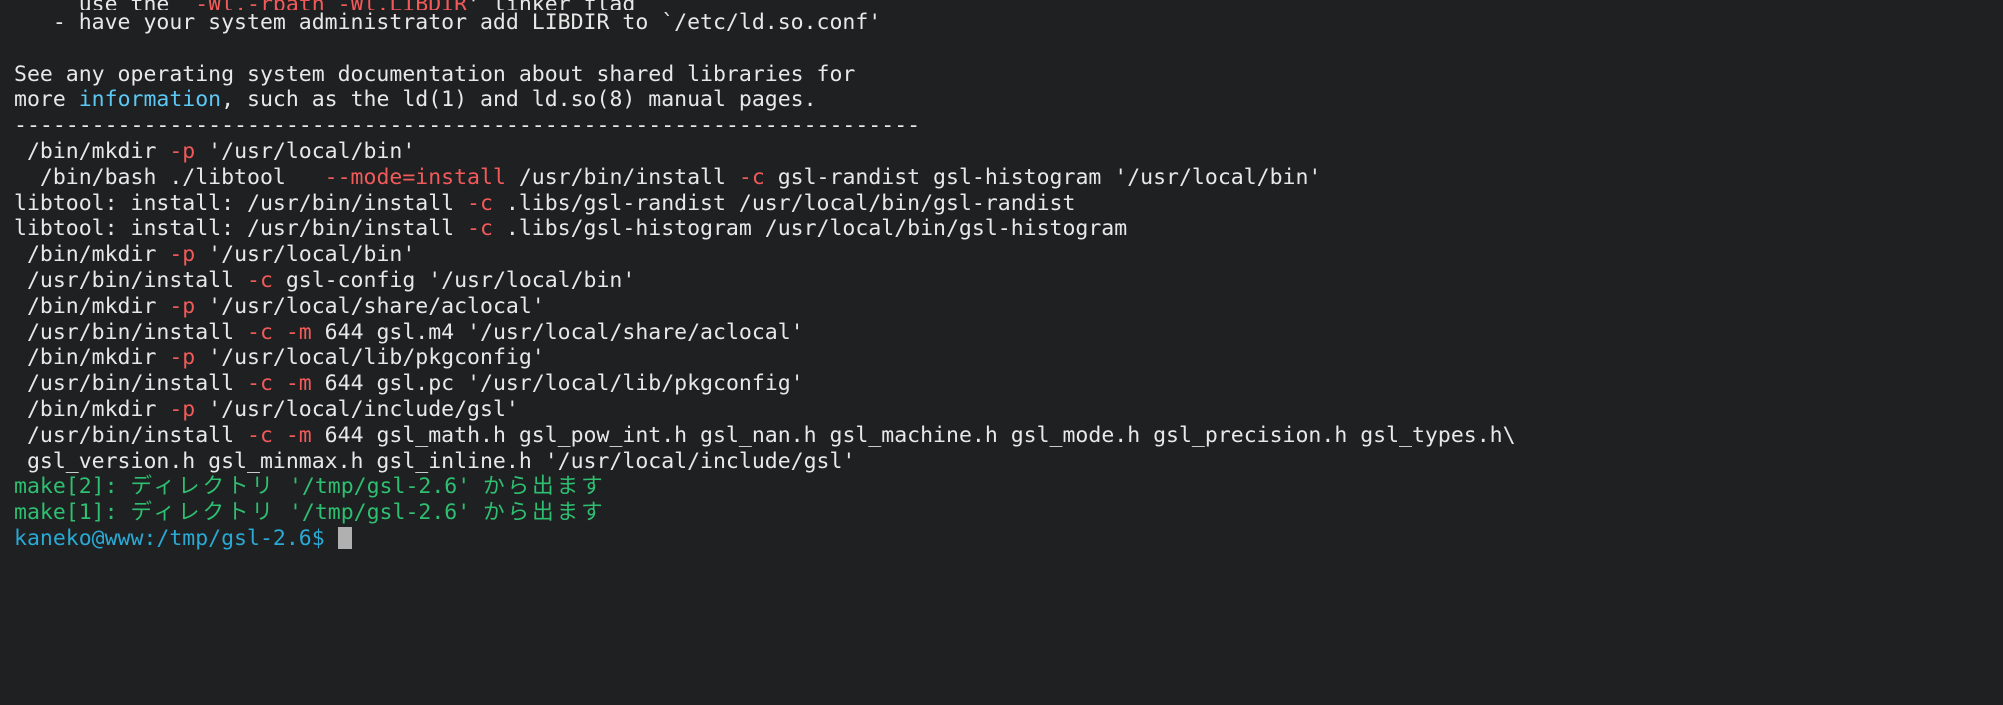 The image size is (2003, 705). Describe the element at coordinates (72, 513) in the screenshot. I see `terminal-text-span: make[1]:` at that location.